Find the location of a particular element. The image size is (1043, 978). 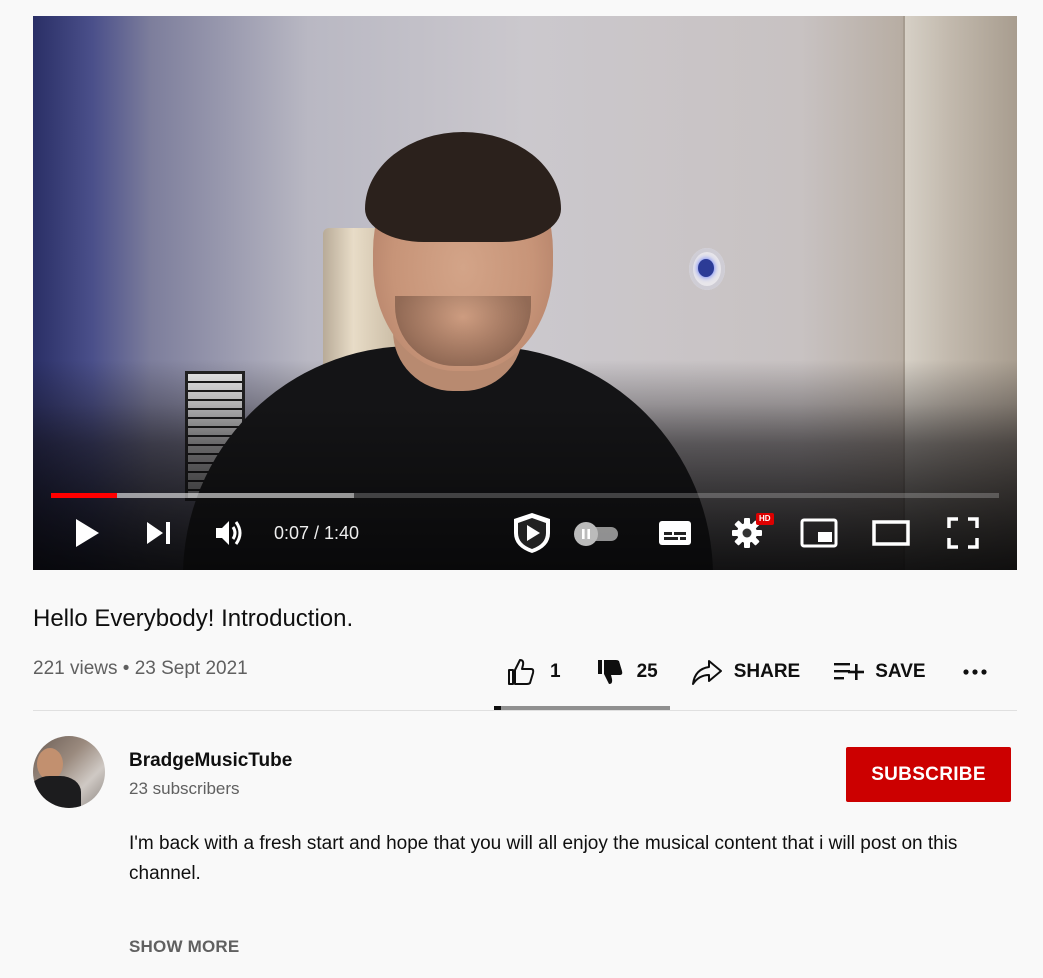

theater-mode-button is located at coordinates (891, 533).